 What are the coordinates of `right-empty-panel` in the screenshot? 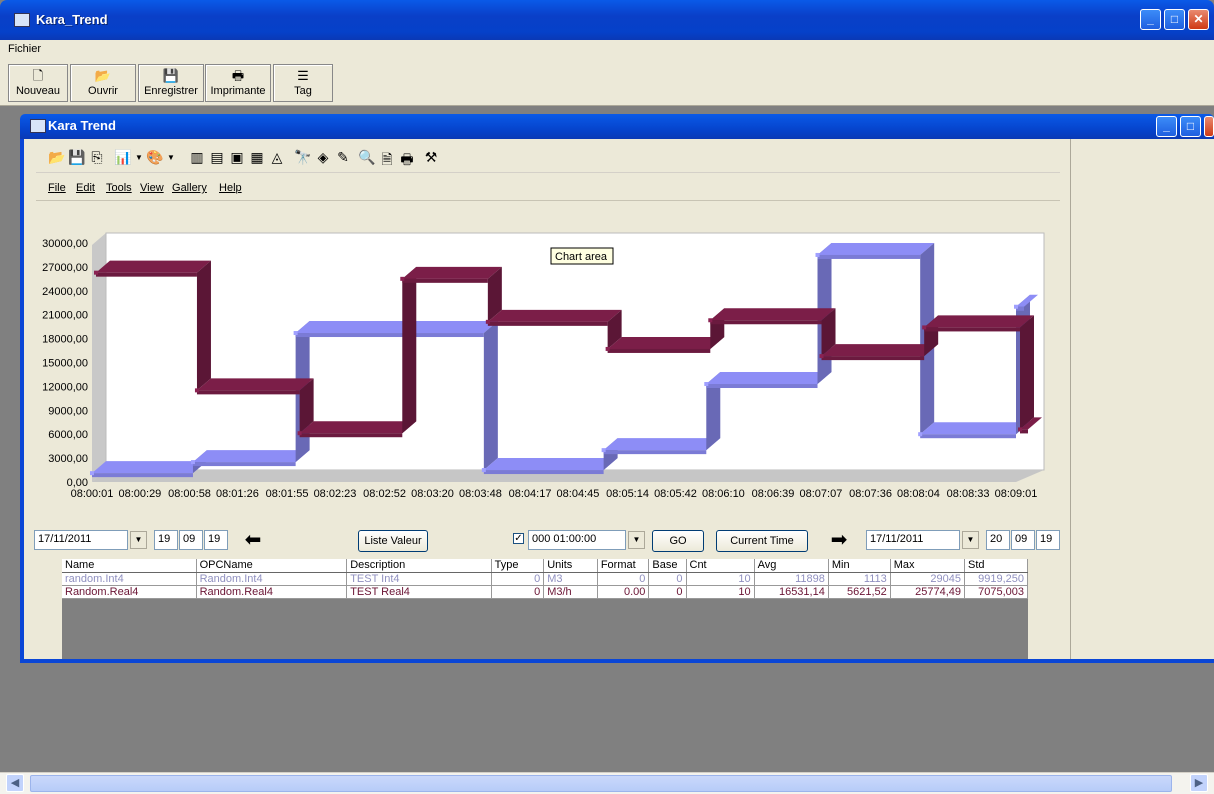 It's located at (1142, 399).